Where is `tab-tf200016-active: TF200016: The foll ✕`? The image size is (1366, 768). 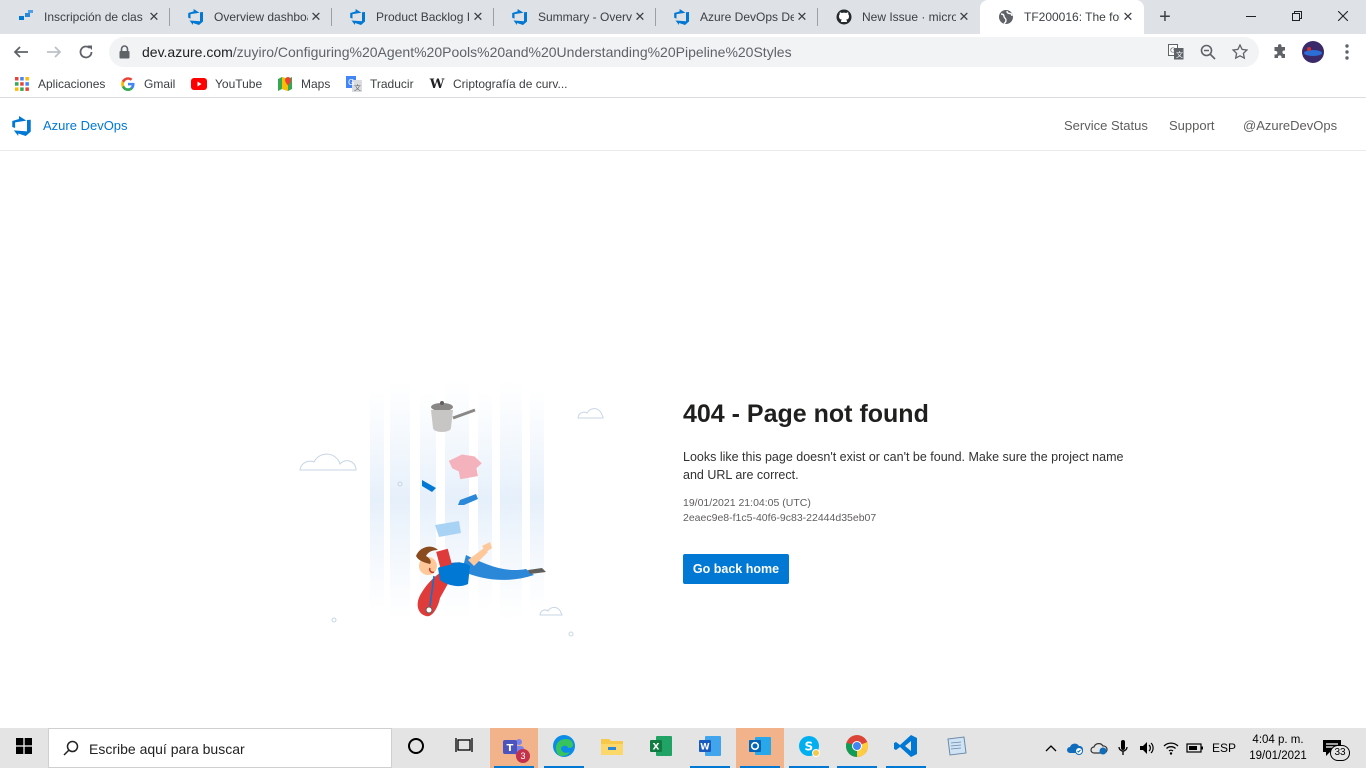 tab-tf200016-active: TF200016: The foll ✕ is located at coordinates (1062, 17).